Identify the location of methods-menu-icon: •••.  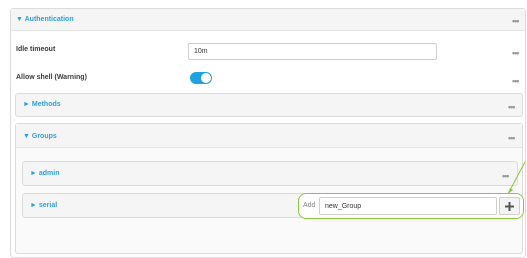
(512, 107).